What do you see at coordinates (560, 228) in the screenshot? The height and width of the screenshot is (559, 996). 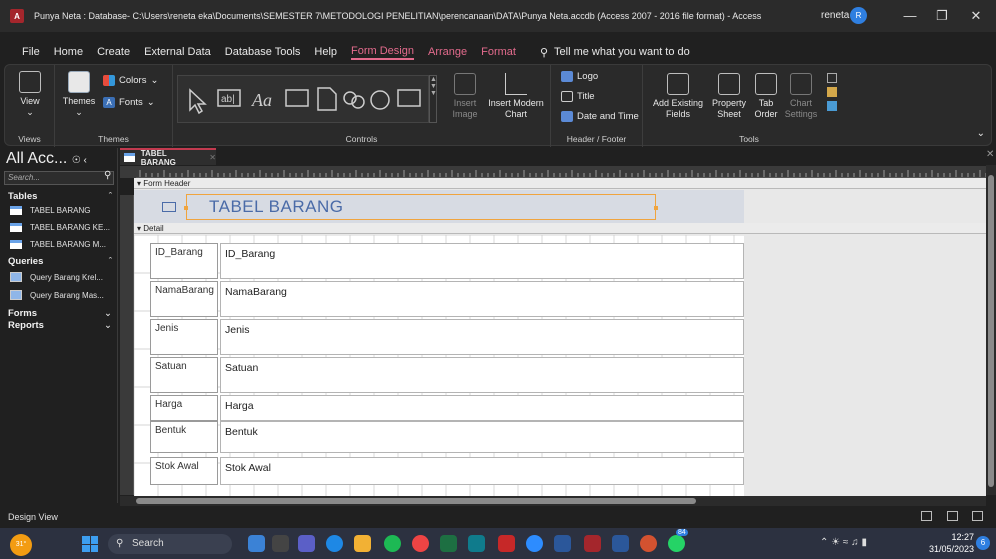 I see `detail-band: ▾ Detail` at bounding box center [560, 228].